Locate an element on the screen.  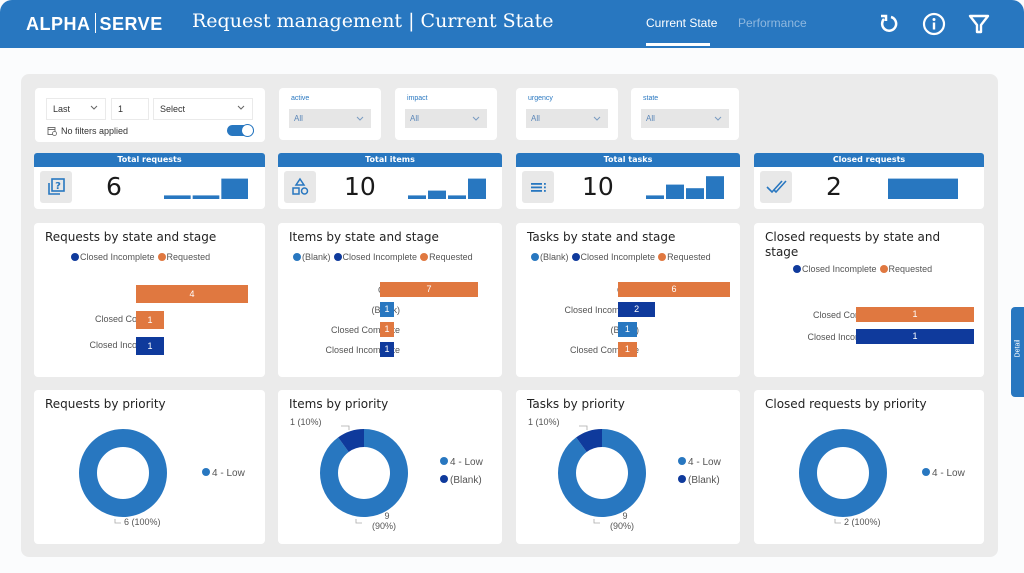
donut-data-label: 2 (100%) is located at coordinates (862, 522).